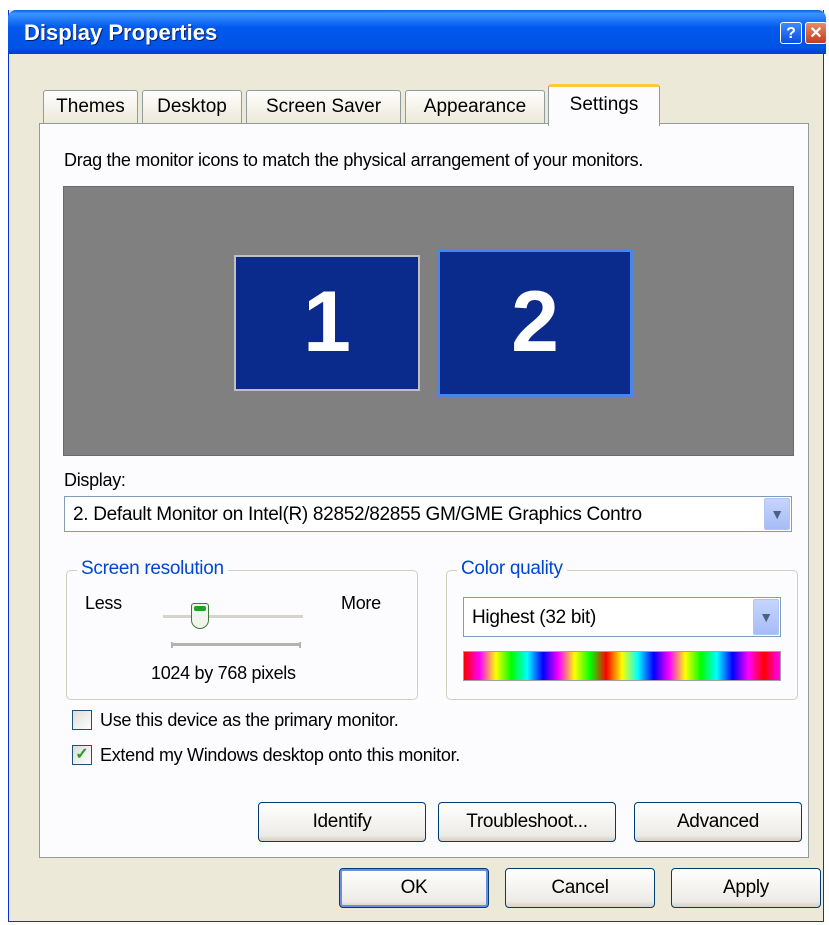  I want to click on monitor-1-icon: 1, so click(327, 323).